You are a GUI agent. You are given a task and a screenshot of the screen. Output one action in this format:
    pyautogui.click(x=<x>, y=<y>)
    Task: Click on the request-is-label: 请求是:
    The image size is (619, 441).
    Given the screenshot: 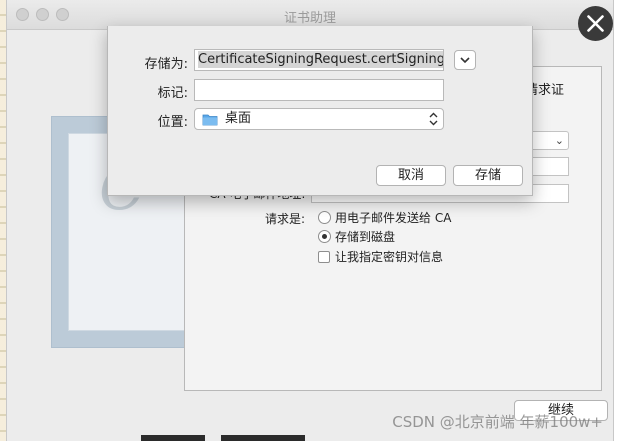 What is the action you would take?
    pyautogui.click(x=285, y=219)
    